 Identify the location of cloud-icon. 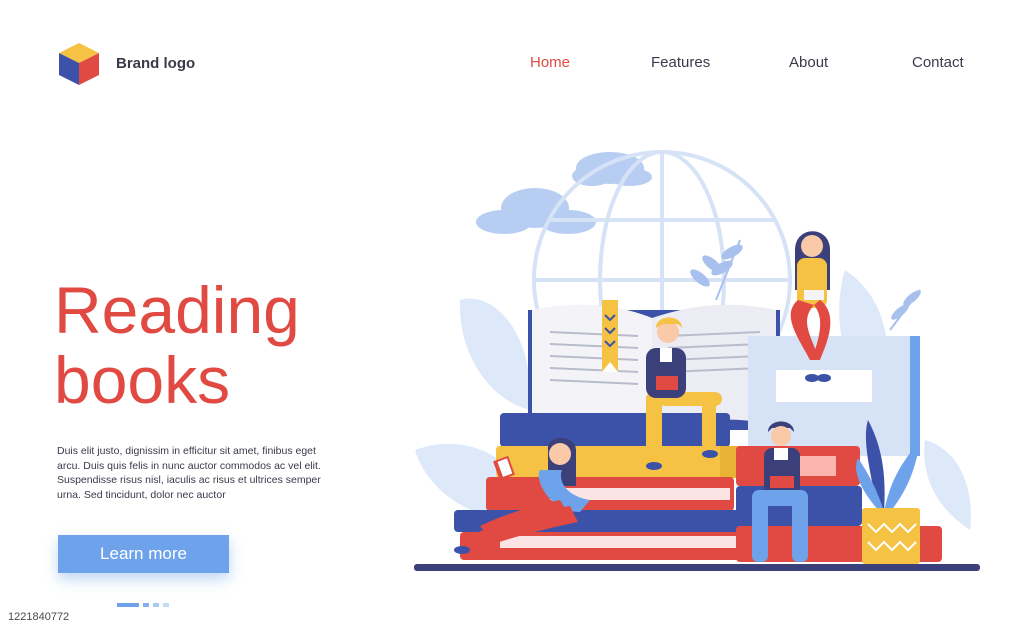
(536, 211).